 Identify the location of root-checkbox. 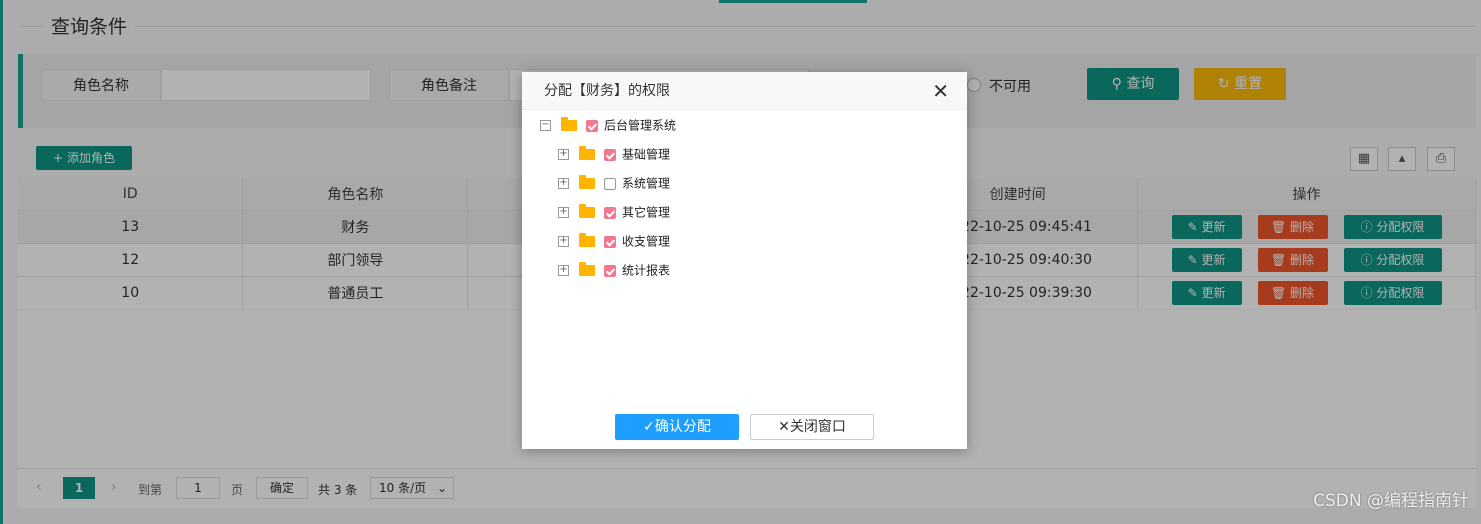
(592, 125).